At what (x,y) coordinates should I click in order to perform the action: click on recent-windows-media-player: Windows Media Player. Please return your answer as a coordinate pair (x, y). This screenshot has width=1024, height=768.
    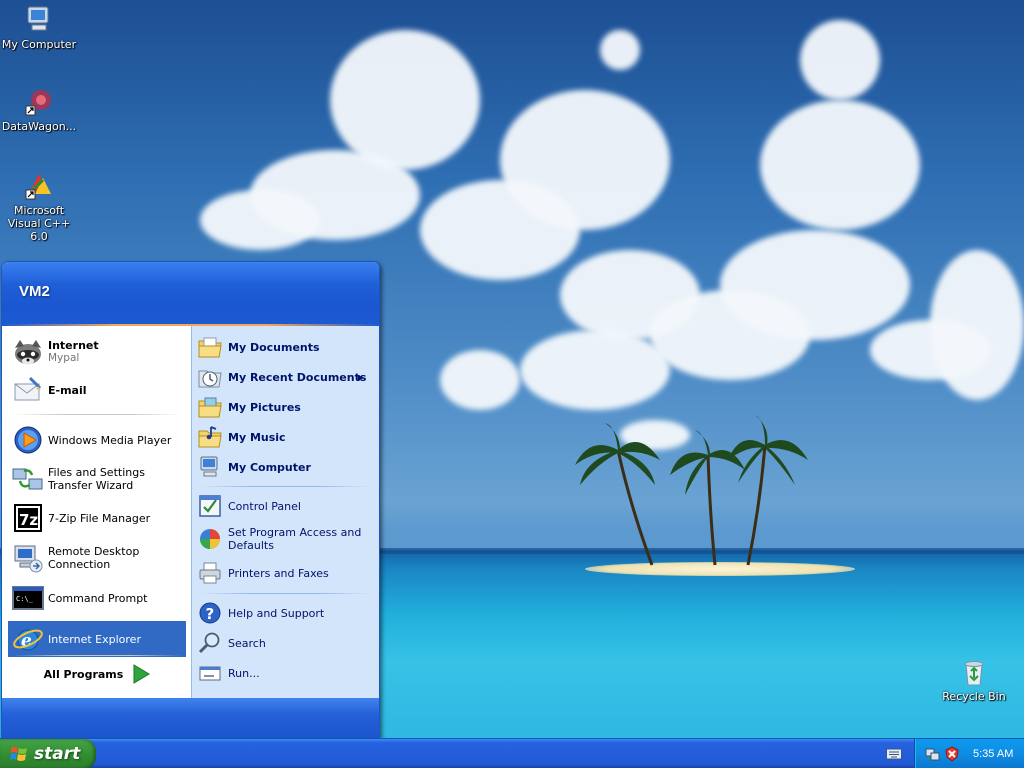
    Looking at the image, I should click on (97, 440).